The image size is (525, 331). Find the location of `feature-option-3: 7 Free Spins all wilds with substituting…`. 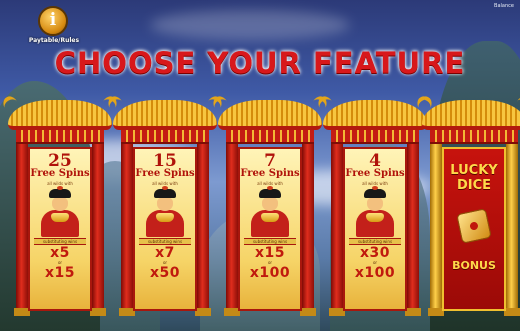

feature-option-3: 7 Free Spins all wilds with substituting… is located at coordinates (270, 210).